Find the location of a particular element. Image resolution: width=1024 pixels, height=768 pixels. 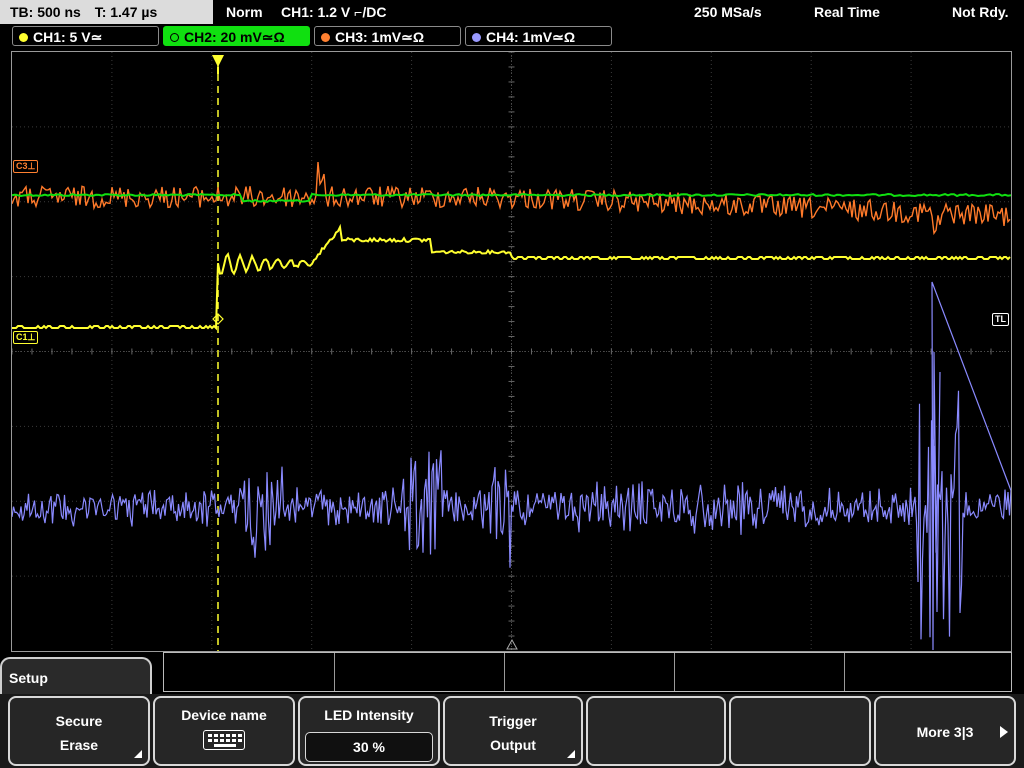

tab-ch3: CH3: 1mV≃Ω is located at coordinates (387, 36).